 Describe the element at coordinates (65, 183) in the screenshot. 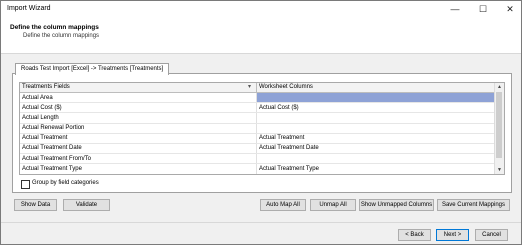

I see `group-by-label: Group by field categories` at that location.